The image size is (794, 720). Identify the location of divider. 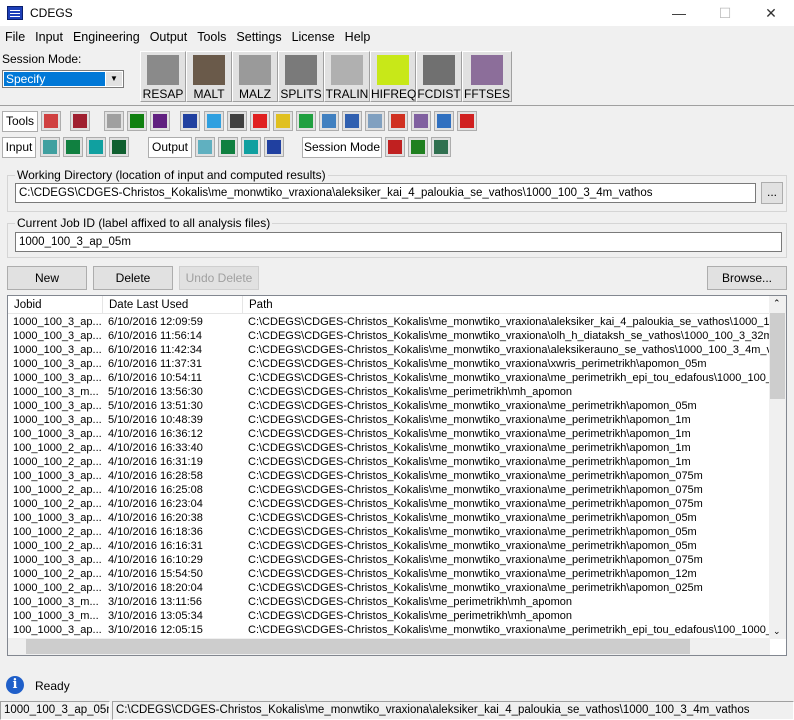
(397, 105).